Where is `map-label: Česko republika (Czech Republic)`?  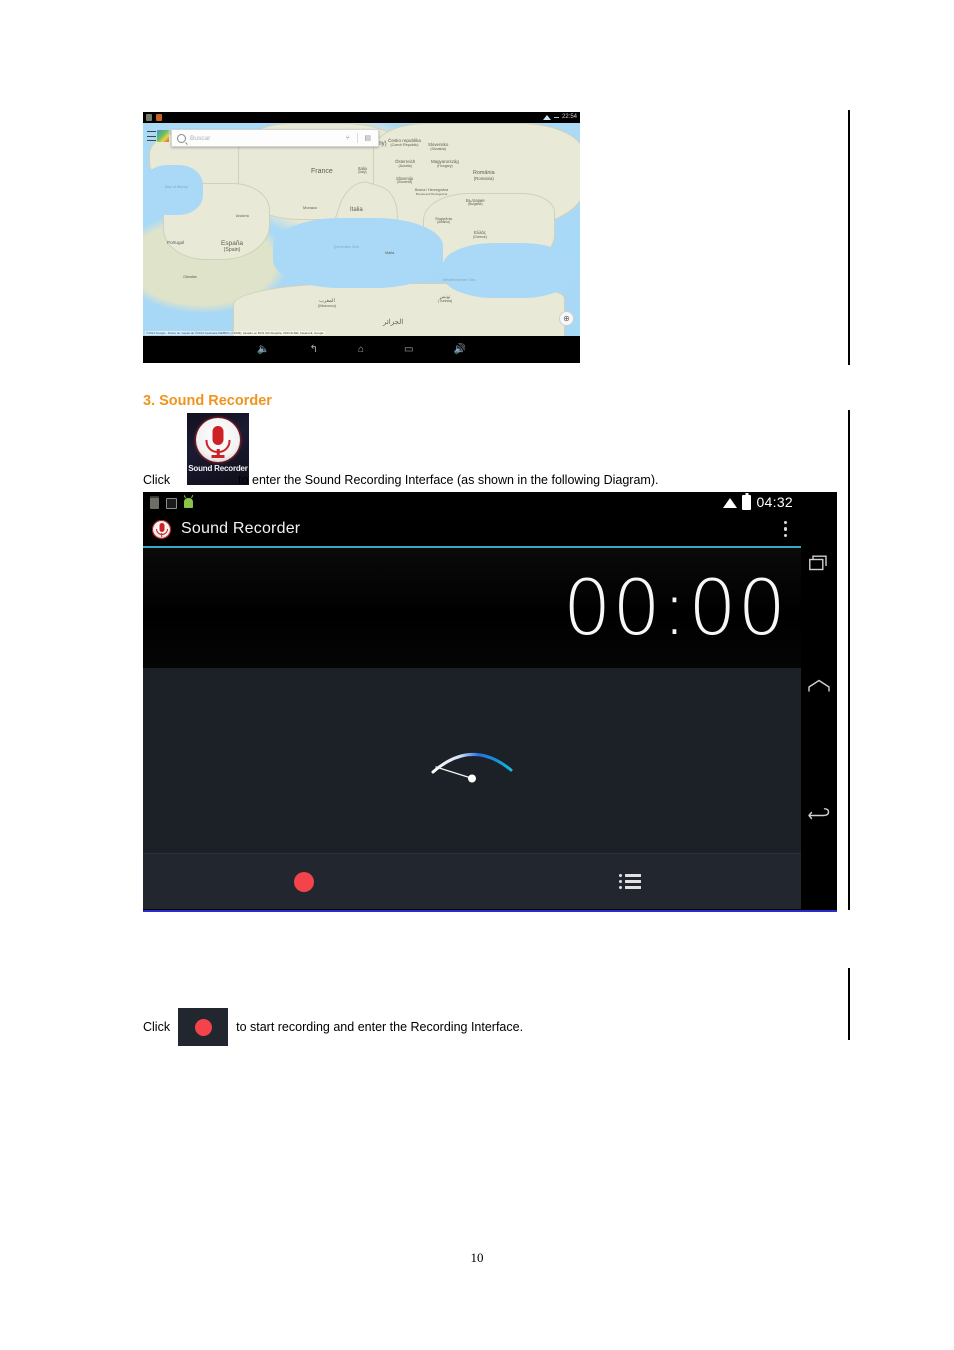
map-label: Česko republika (Czech Republic) is located at coordinates (404, 142).